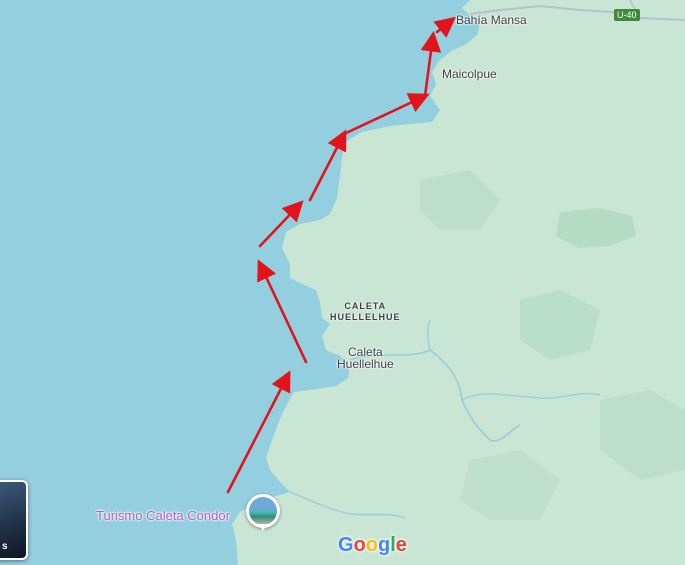  I want to click on label-maicolpue: Maicolpue, so click(469, 74).